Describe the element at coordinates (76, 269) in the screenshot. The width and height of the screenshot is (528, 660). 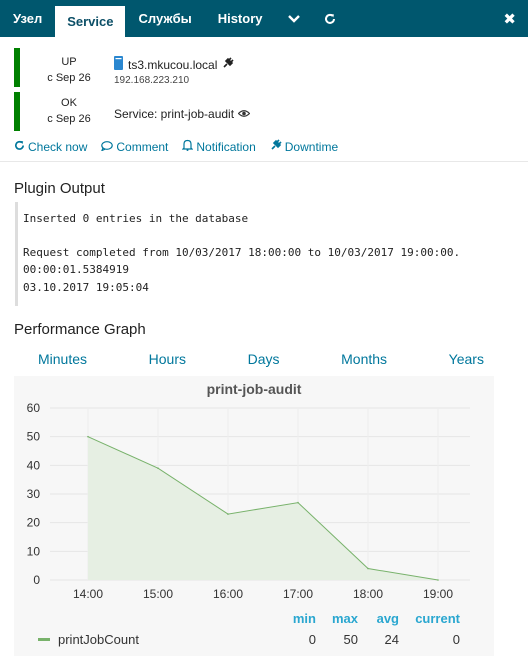
I see `plugin-output-line: 00:00:01.5384919` at that location.